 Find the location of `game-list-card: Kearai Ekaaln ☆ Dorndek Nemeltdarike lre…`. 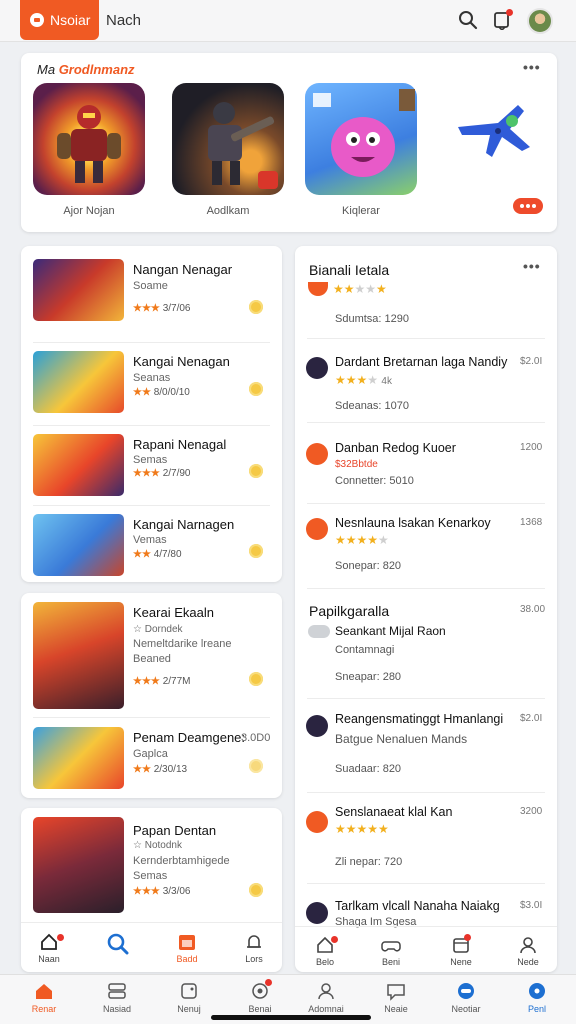

game-list-card: Kearai Ekaaln ☆ Dorndek Nemeltdarike lre… is located at coordinates (151, 695).